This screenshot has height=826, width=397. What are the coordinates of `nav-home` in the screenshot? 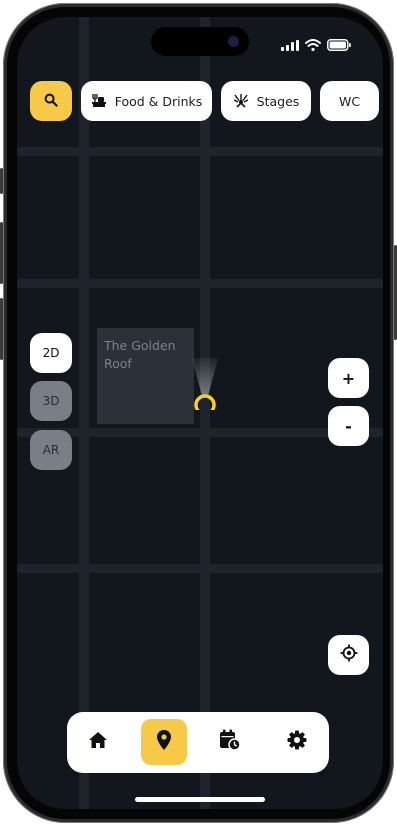 It's located at (98, 742).